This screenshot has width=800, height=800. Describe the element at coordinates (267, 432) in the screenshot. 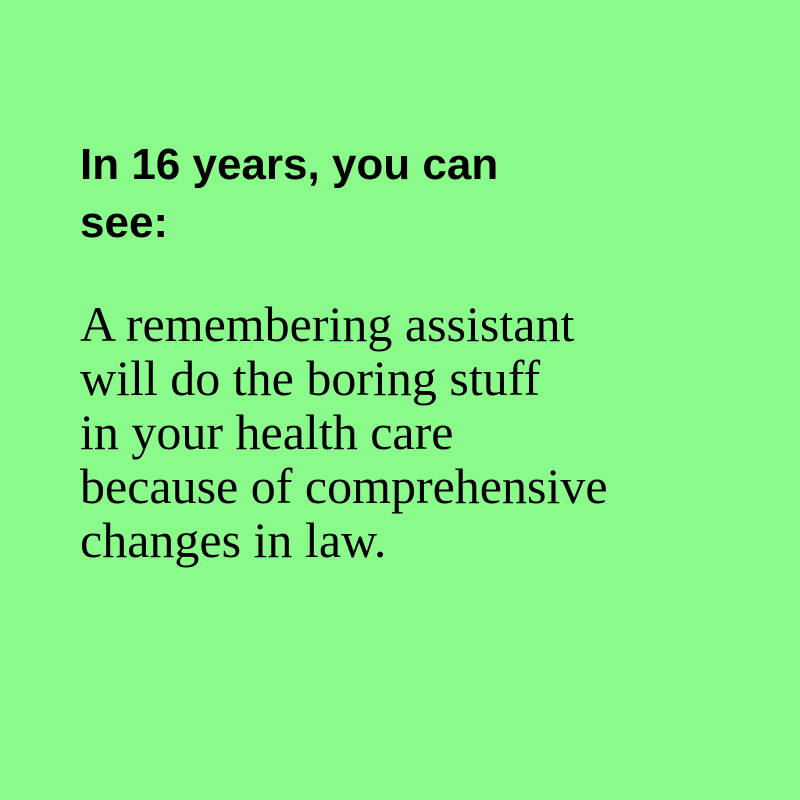

I see `body-line-3: in your health care` at that location.